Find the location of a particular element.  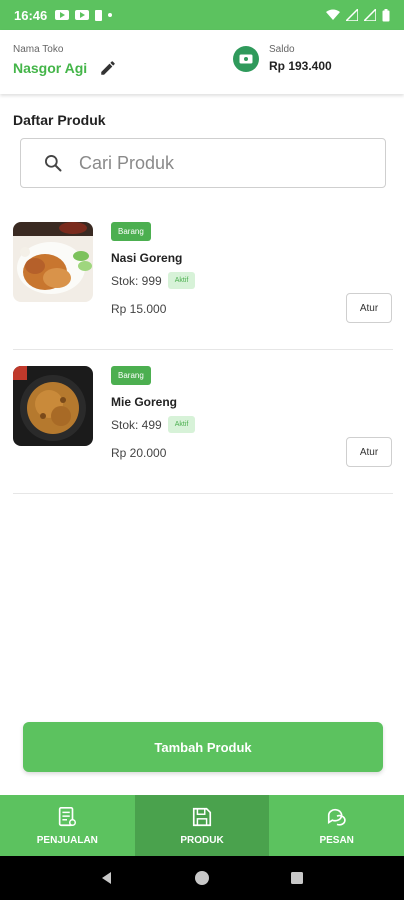

nav-penjualan: PENJUALAN is located at coordinates (67, 825).